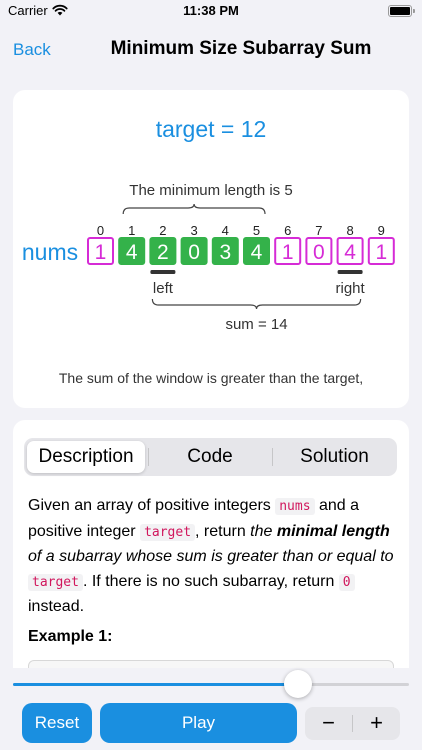 The height and width of the screenshot is (750, 422). I want to click on description-text: , return, so click(223, 531).